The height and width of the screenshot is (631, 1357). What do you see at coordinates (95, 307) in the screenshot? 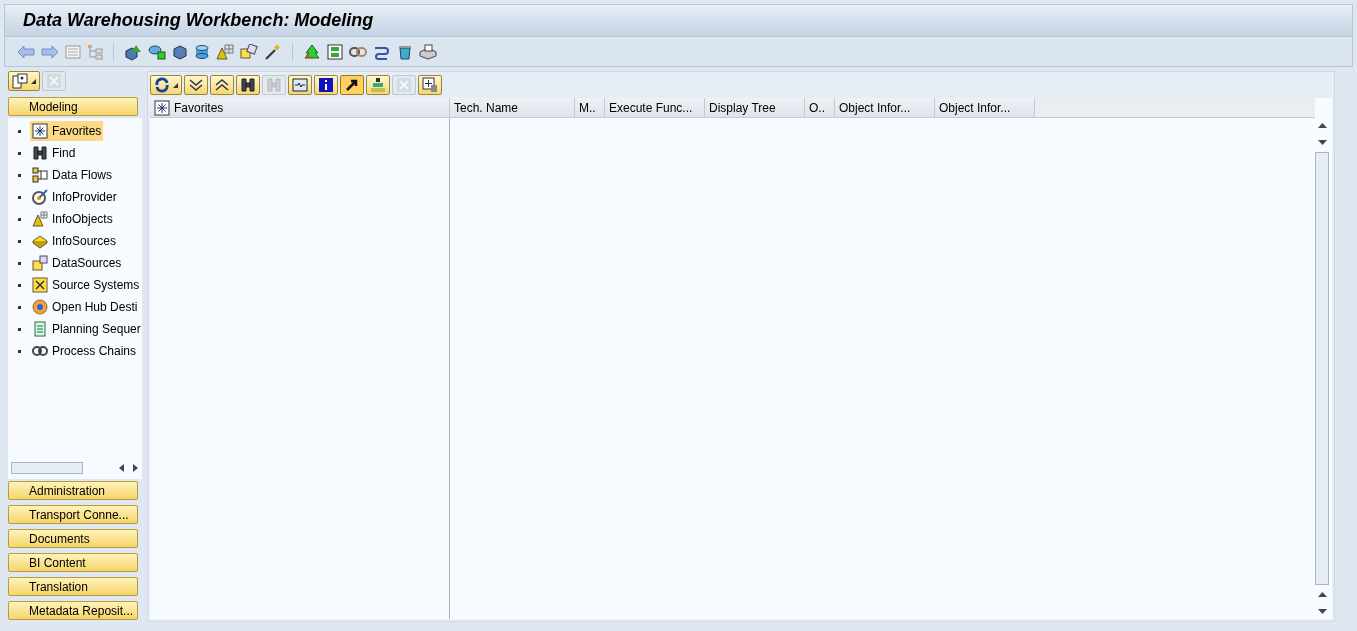
I see `tree-item-label: Open Hub Desti` at bounding box center [95, 307].